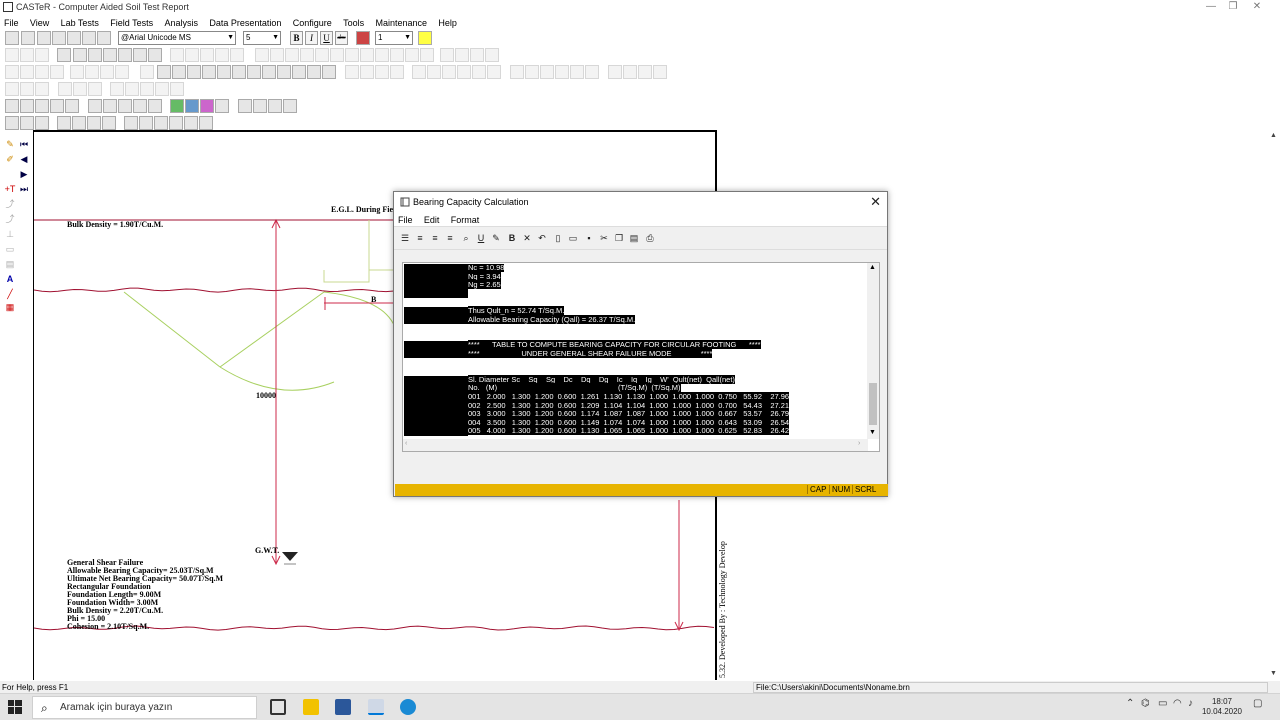  What do you see at coordinates (24, 144) in the screenshot?
I see `first-page-icon: ⏮` at bounding box center [24, 144].